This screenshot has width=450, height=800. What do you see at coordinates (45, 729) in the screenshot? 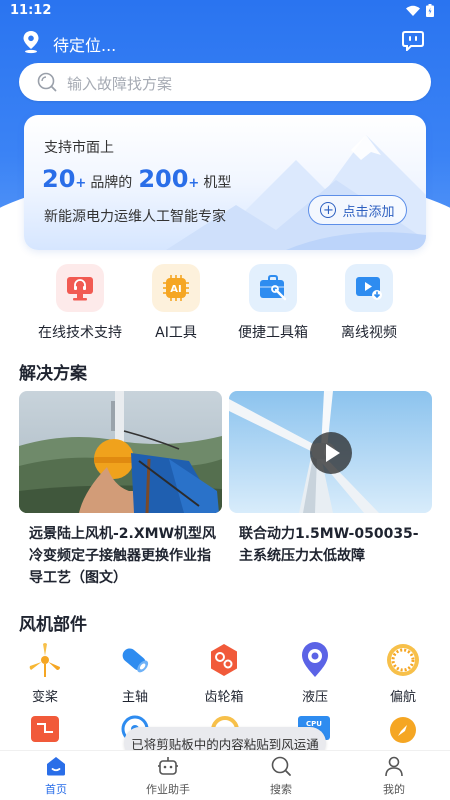
I see `circuit-board-icon` at bounding box center [45, 729].